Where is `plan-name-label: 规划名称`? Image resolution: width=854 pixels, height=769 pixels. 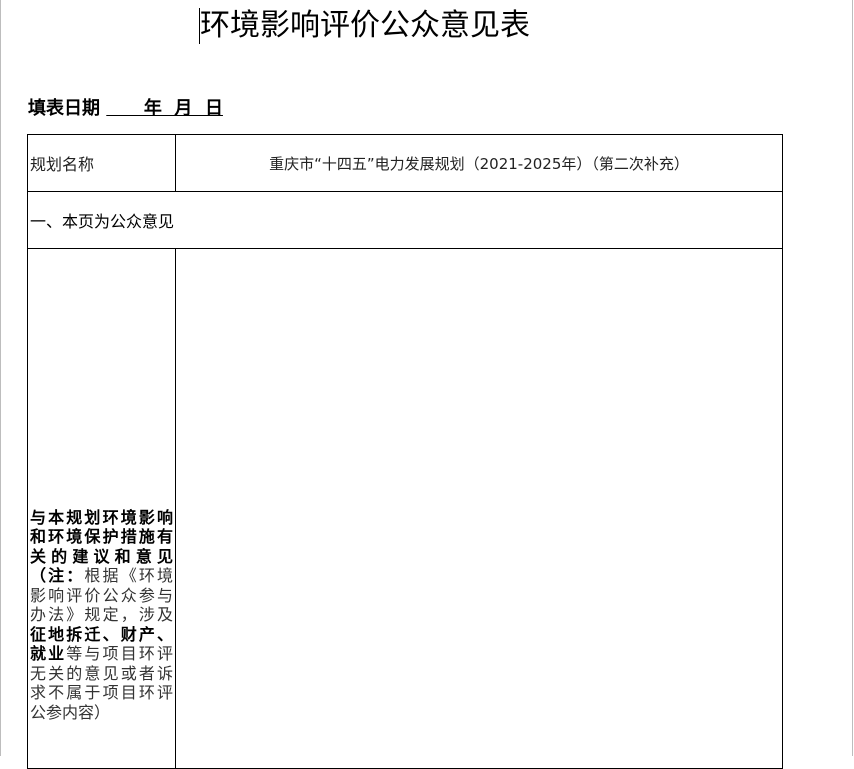 plan-name-label: 规划名称 is located at coordinates (101, 163).